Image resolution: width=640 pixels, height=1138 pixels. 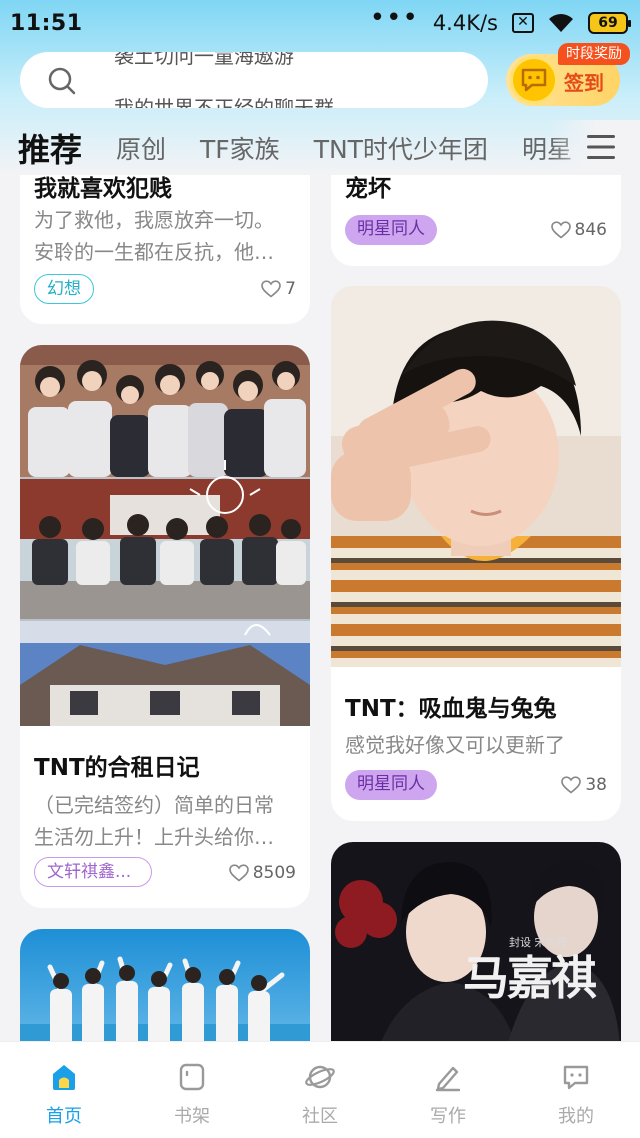 I want to click on like-count: 8509, so click(x=262, y=873).